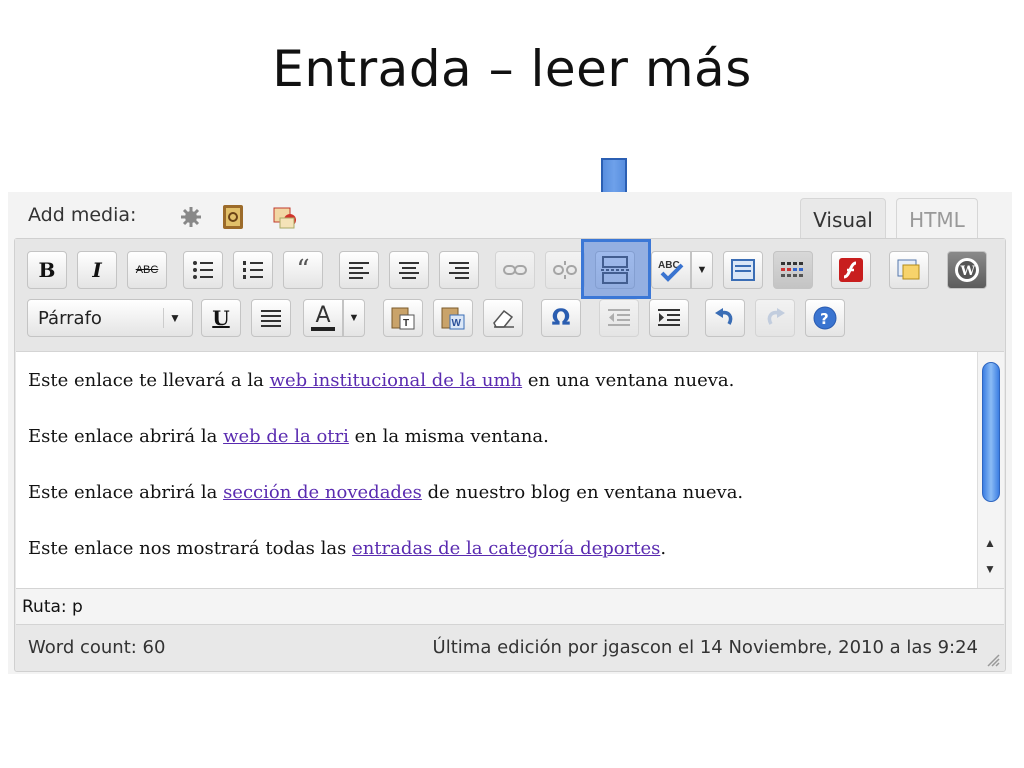 The height and width of the screenshot is (768, 1024). What do you see at coordinates (510, 607) in the screenshot?
I see `path-bar: Ruta: p` at bounding box center [510, 607].